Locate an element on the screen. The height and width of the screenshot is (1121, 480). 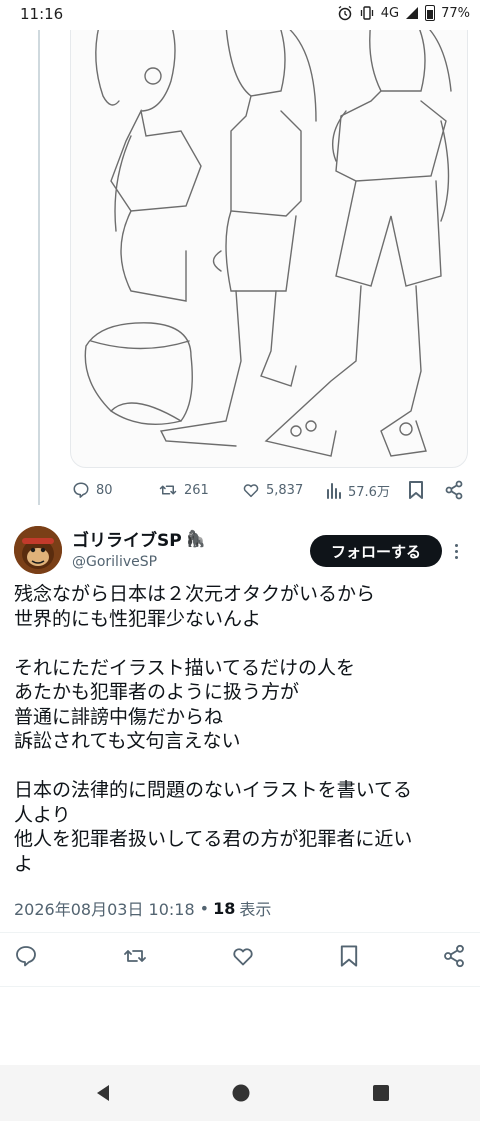
home-icon is located at coordinates (241, 1093).